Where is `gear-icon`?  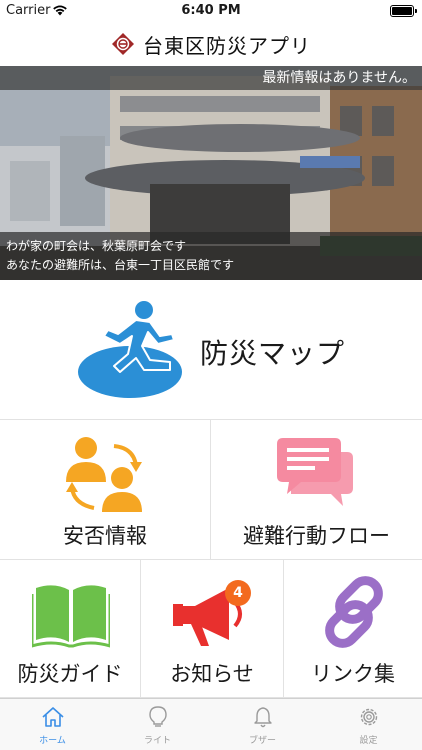 gear-icon is located at coordinates (368, 717).